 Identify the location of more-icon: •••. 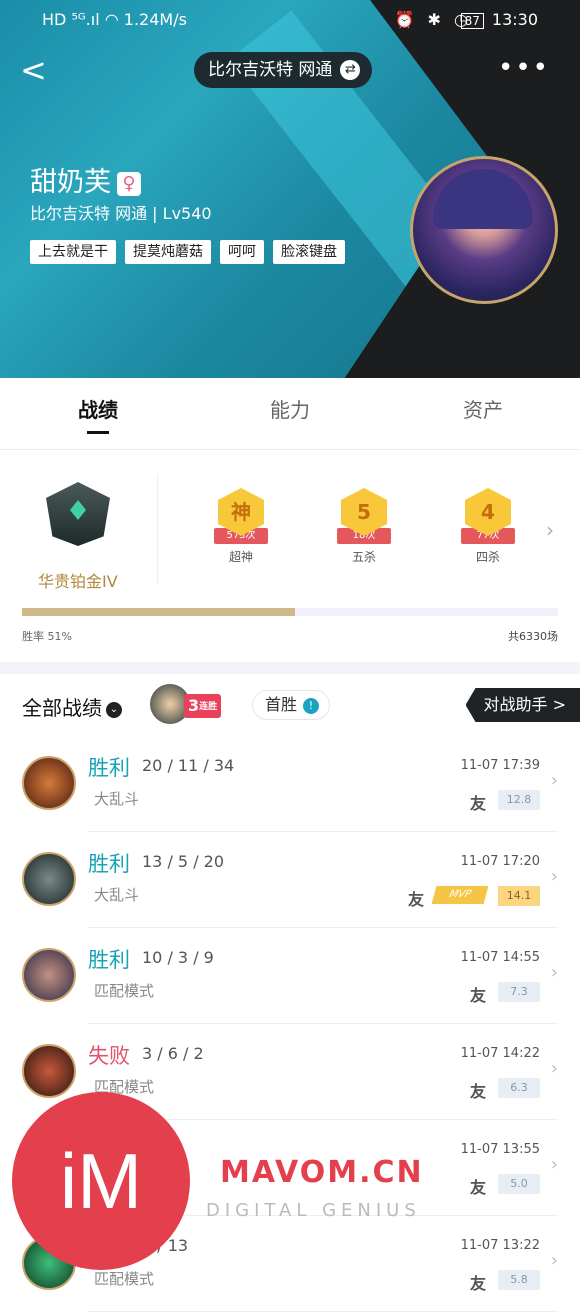
(524, 68).